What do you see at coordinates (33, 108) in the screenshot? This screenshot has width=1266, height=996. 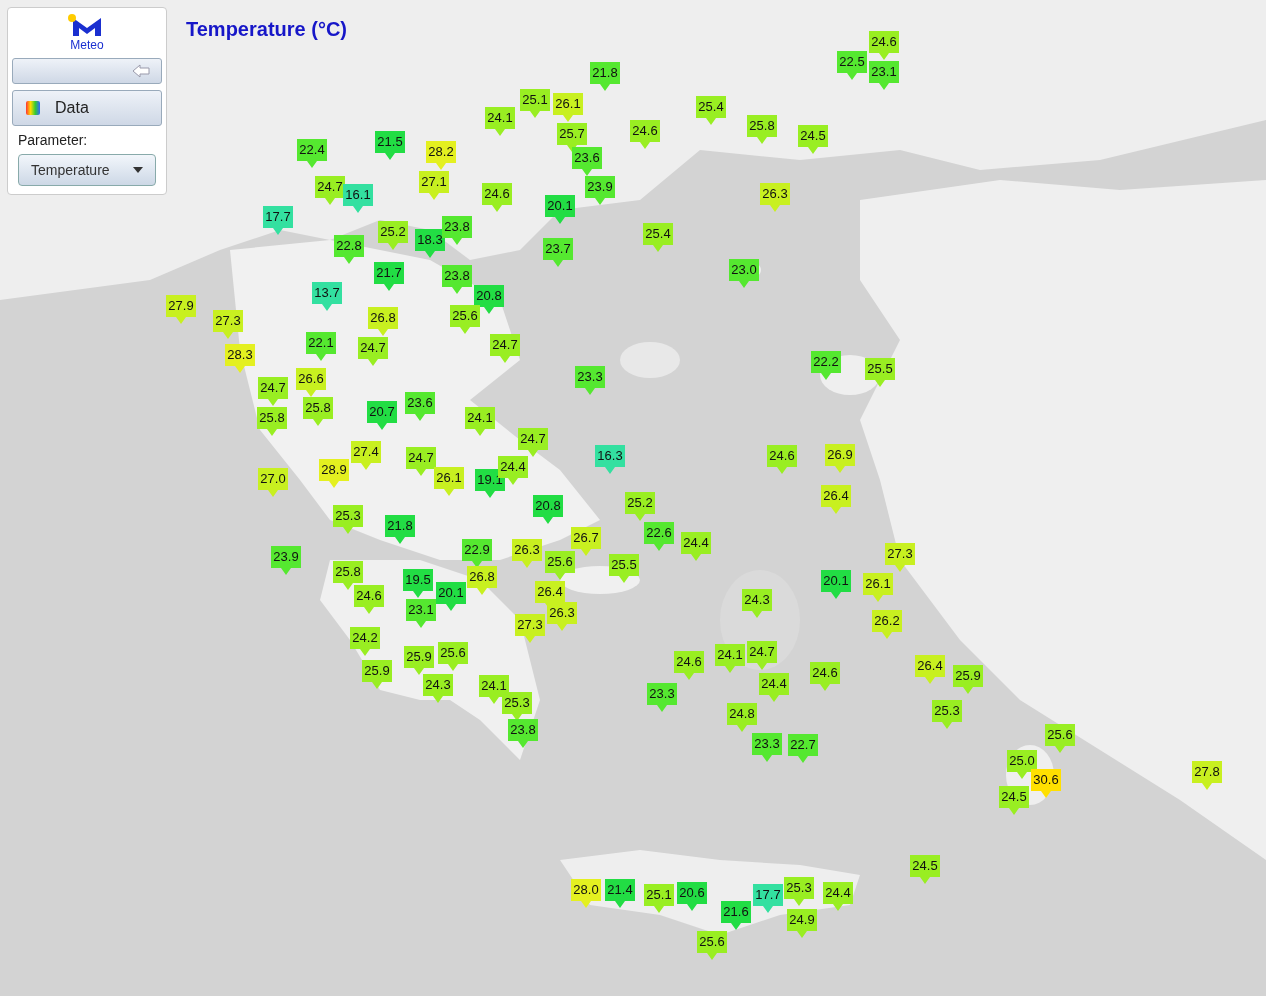 I see `palette-icon` at bounding box center [33, 108].